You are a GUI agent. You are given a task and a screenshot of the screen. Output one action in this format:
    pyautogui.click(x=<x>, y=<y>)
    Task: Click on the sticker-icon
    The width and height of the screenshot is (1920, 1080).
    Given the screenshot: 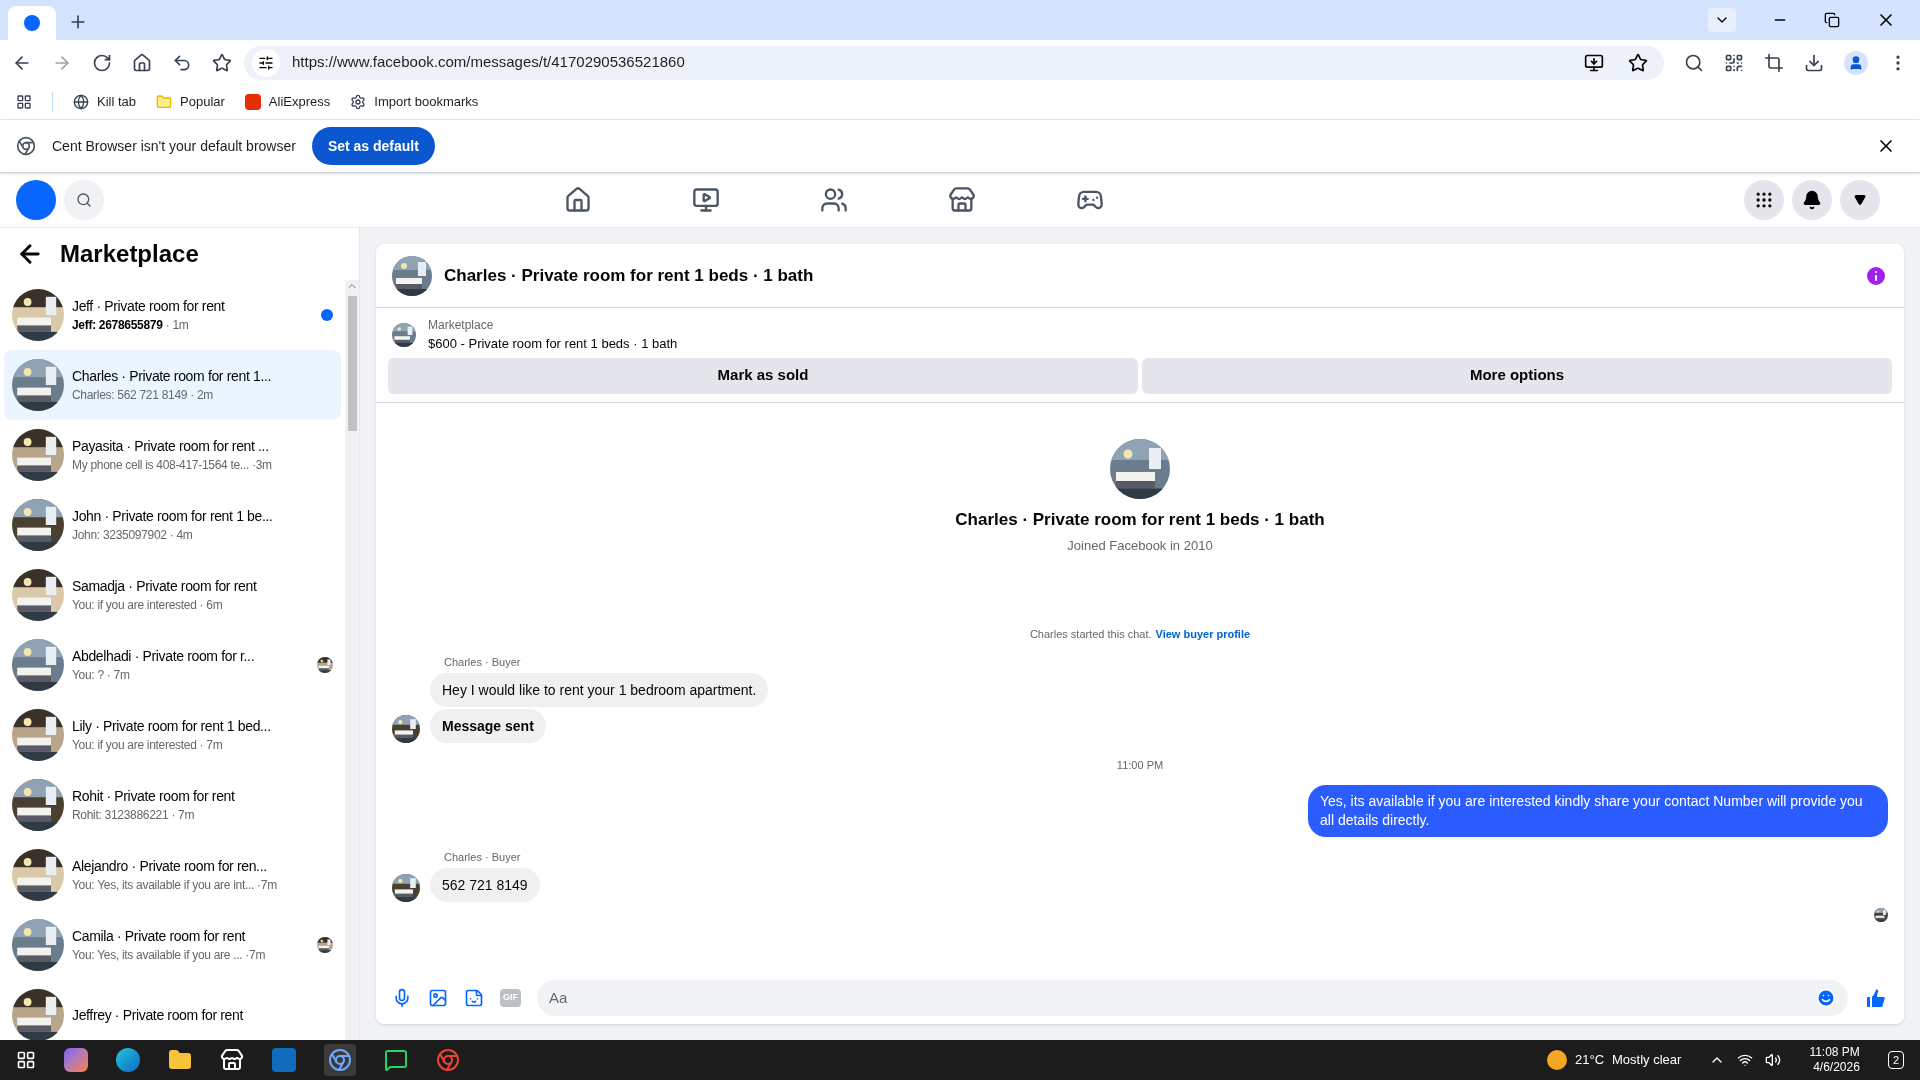 What is the action you would take?
    pyautogui.click(x=474, y=998)
    